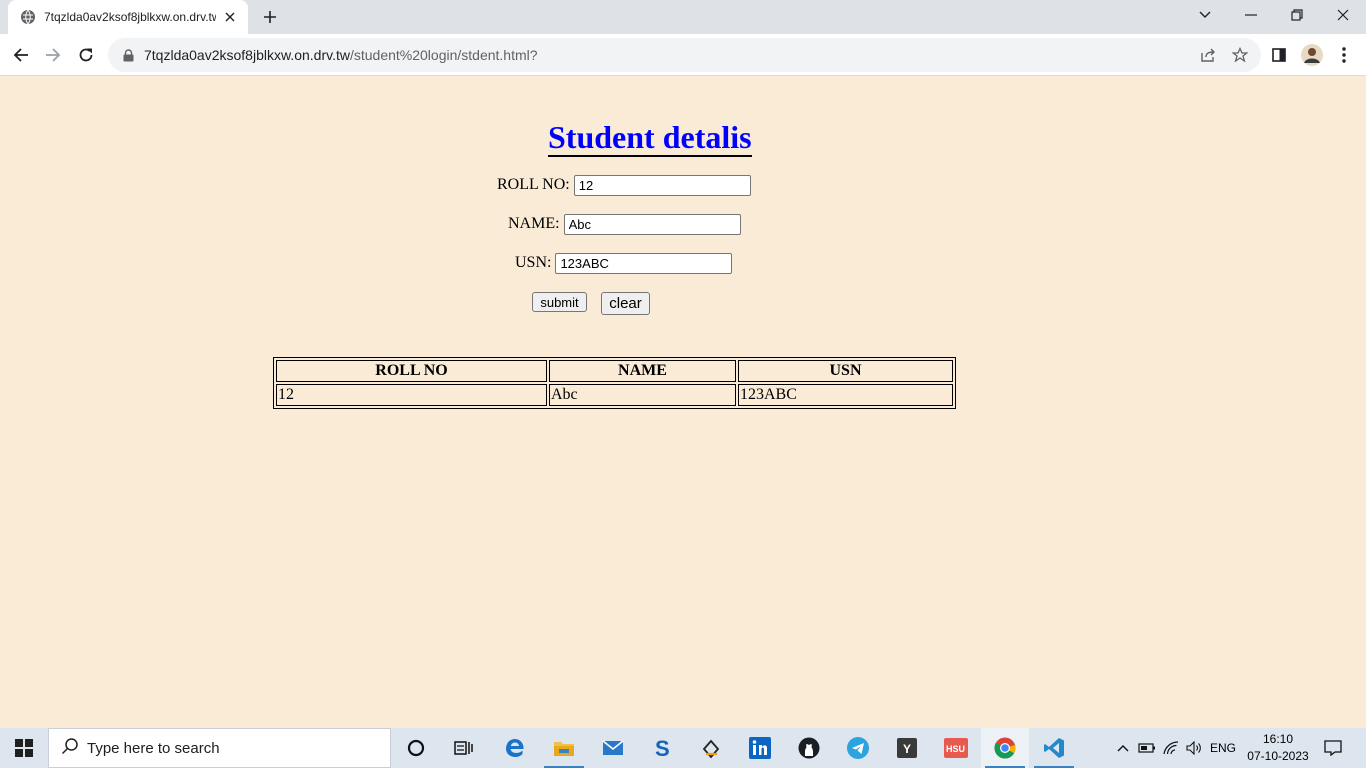 Image resolution: width=1366 pixels, height=768 pixels. I want to click on profile-avatar, so click(1312, 55).